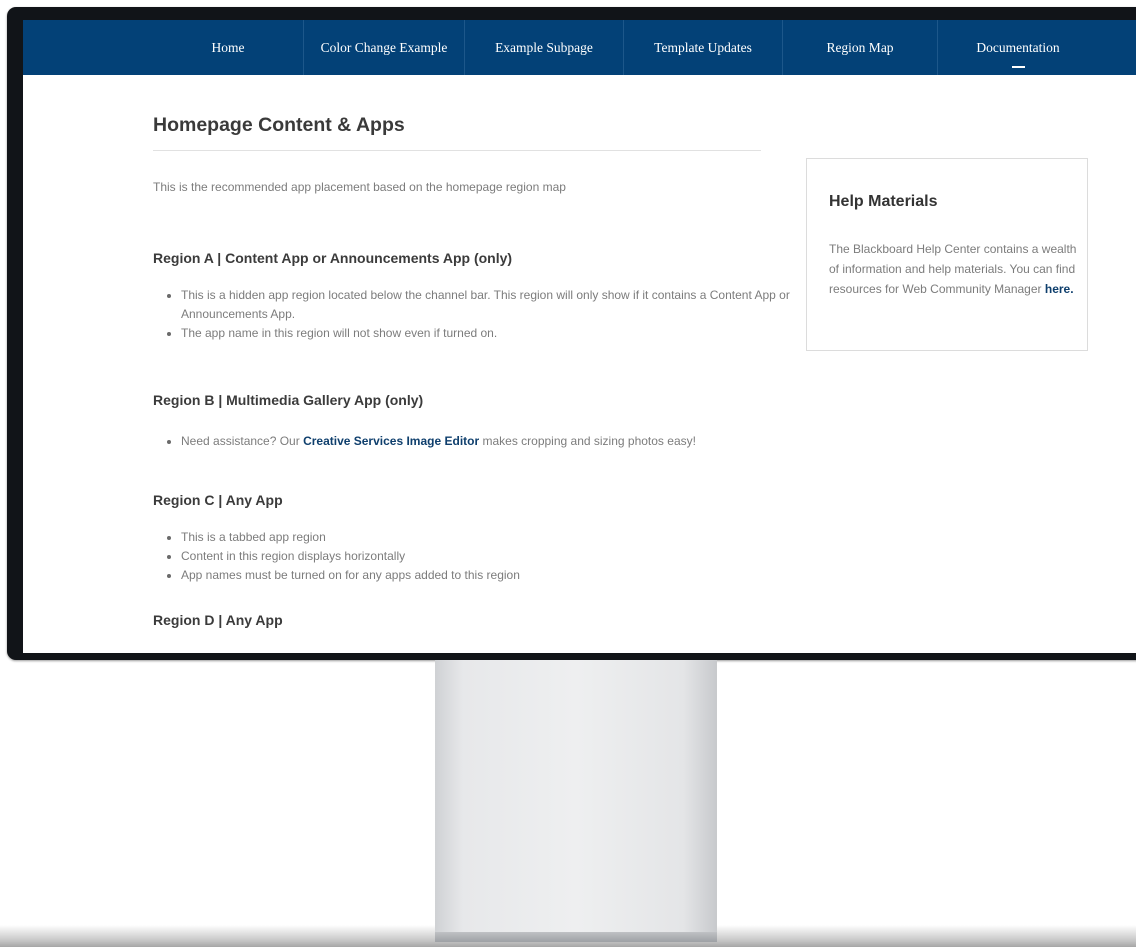  I want to click on title-divider, so click(457, 150).